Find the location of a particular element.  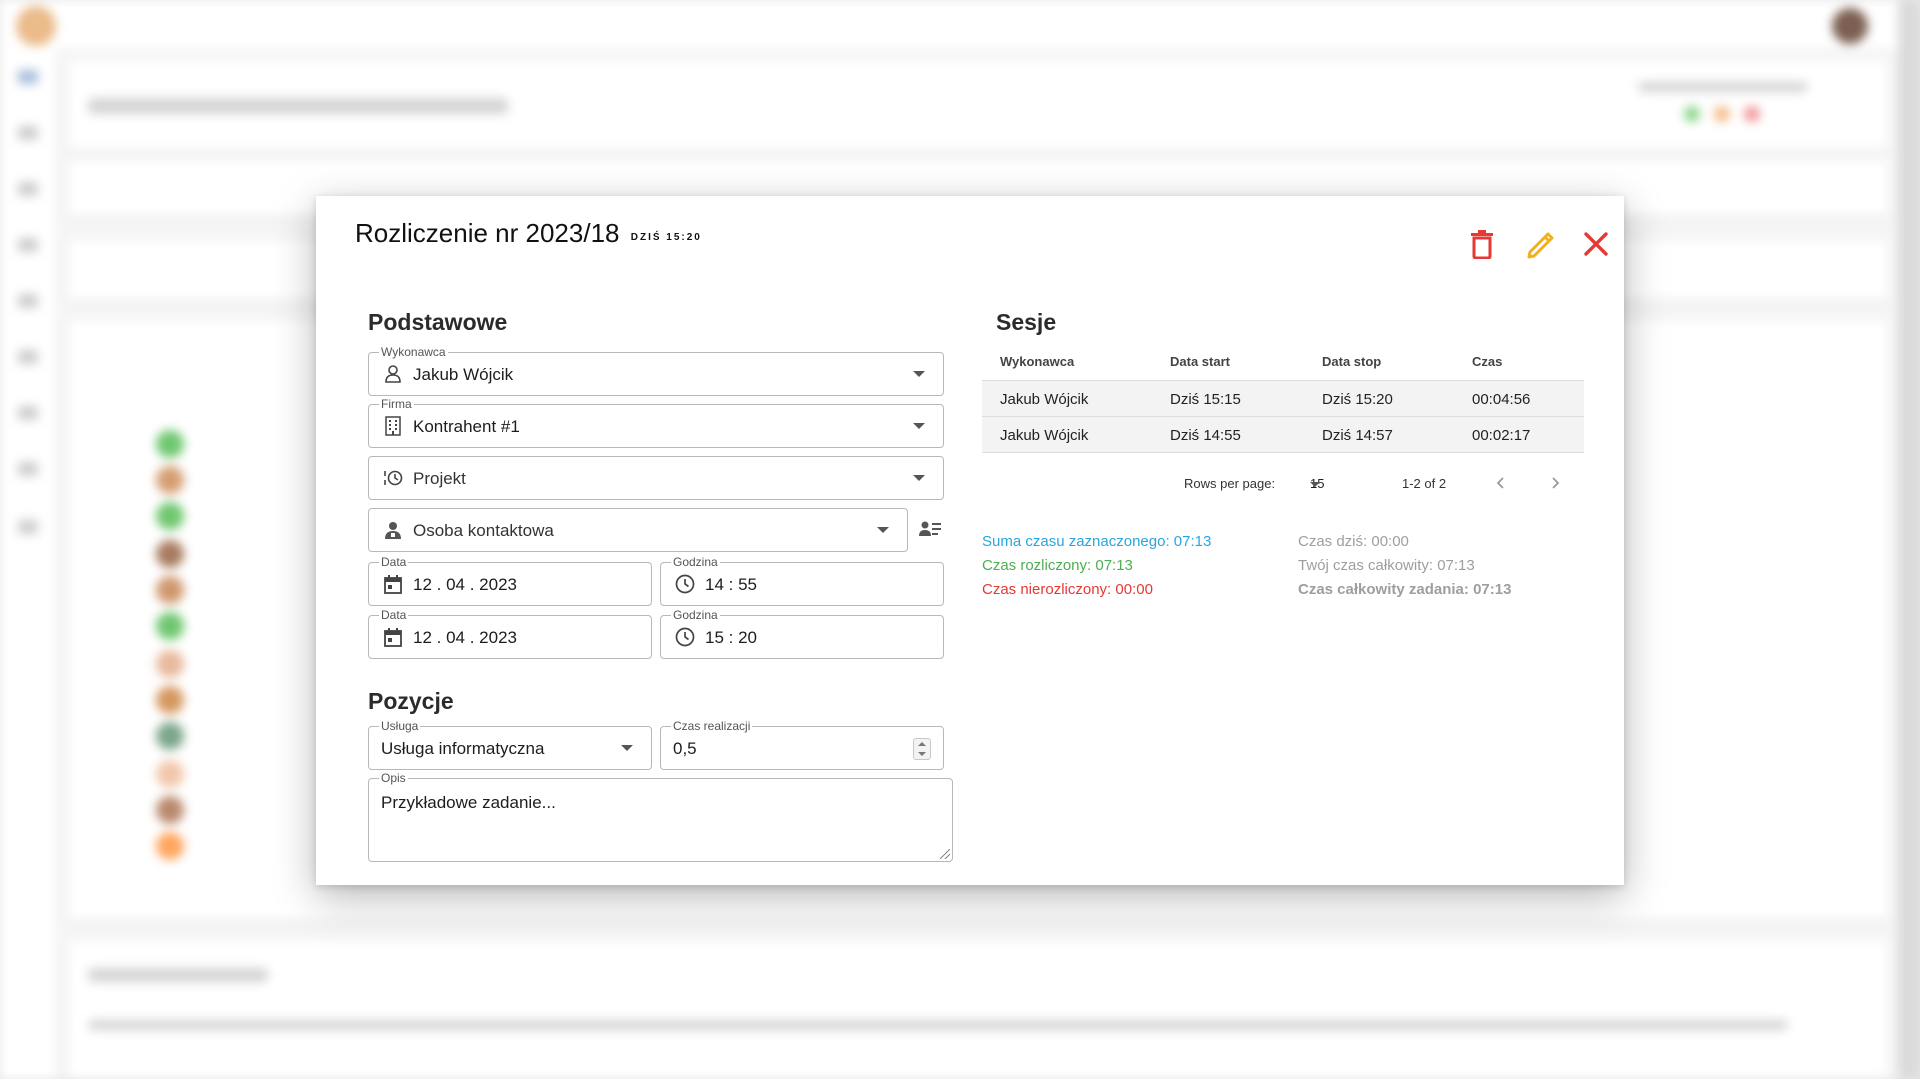

start-date-label: Data is located at coordinates (394, 562).